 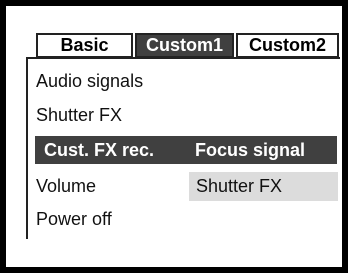 I want to click on menu-item-label: Cust. FX rec., so click(x=99, y=150).